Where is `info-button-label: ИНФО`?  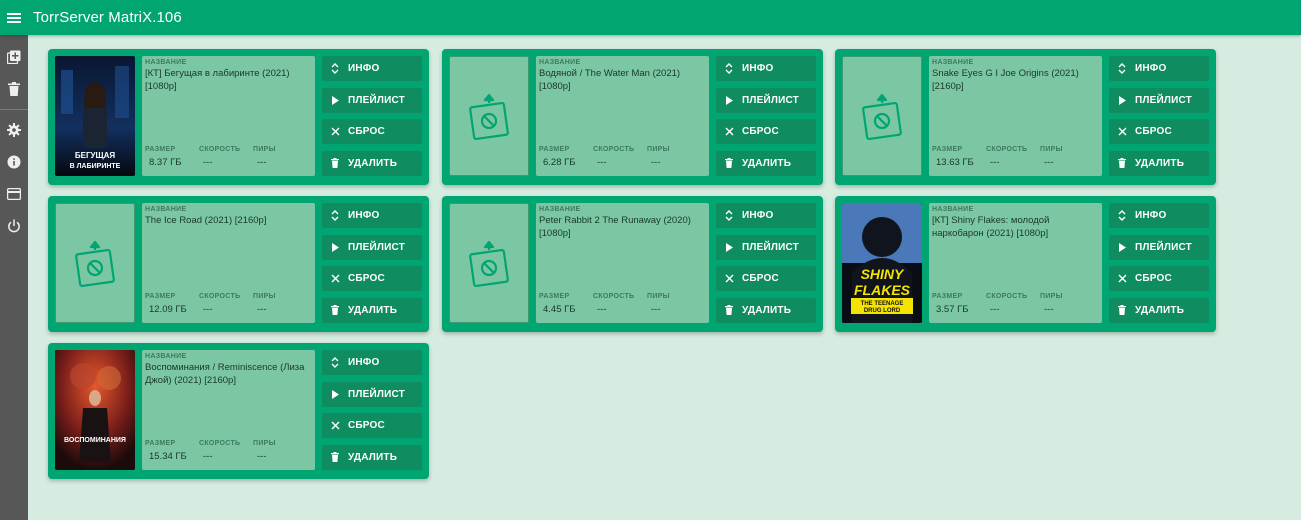 info-button-label: ИНФО is located at coordinates (758, 215).